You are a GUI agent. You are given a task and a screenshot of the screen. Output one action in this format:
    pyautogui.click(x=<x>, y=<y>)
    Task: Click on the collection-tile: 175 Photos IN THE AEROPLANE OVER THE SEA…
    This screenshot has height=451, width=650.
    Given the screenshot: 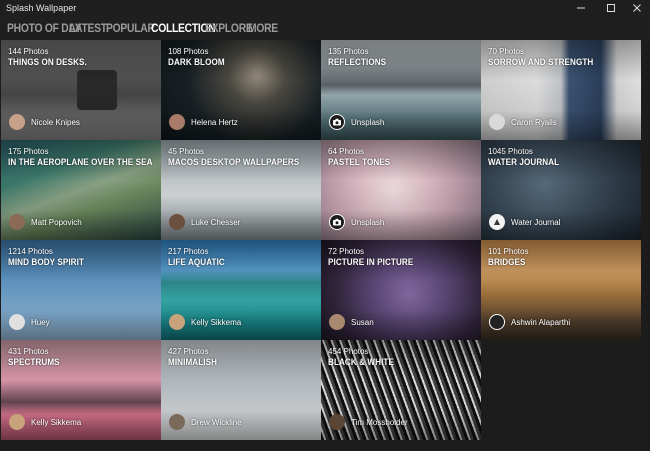 What is the action you would take?
    pyautogui.click(x=81, y=190)
    